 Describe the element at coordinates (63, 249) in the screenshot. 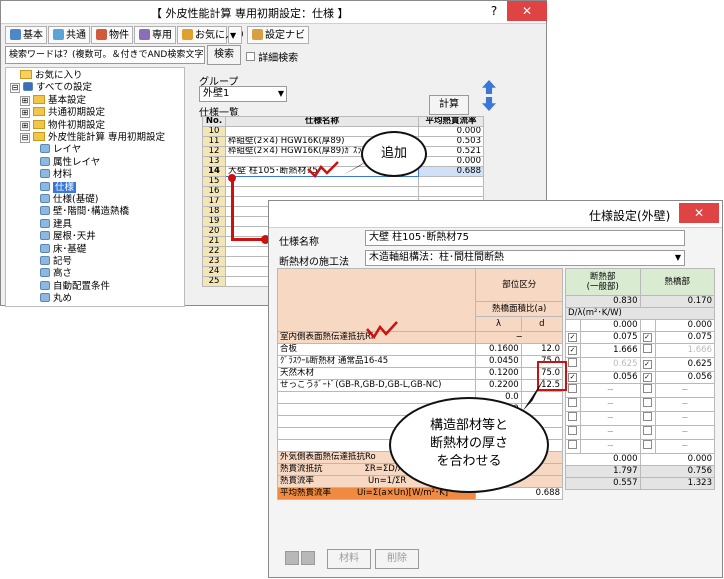

I see `tree-item: 床･基礎` at that location.